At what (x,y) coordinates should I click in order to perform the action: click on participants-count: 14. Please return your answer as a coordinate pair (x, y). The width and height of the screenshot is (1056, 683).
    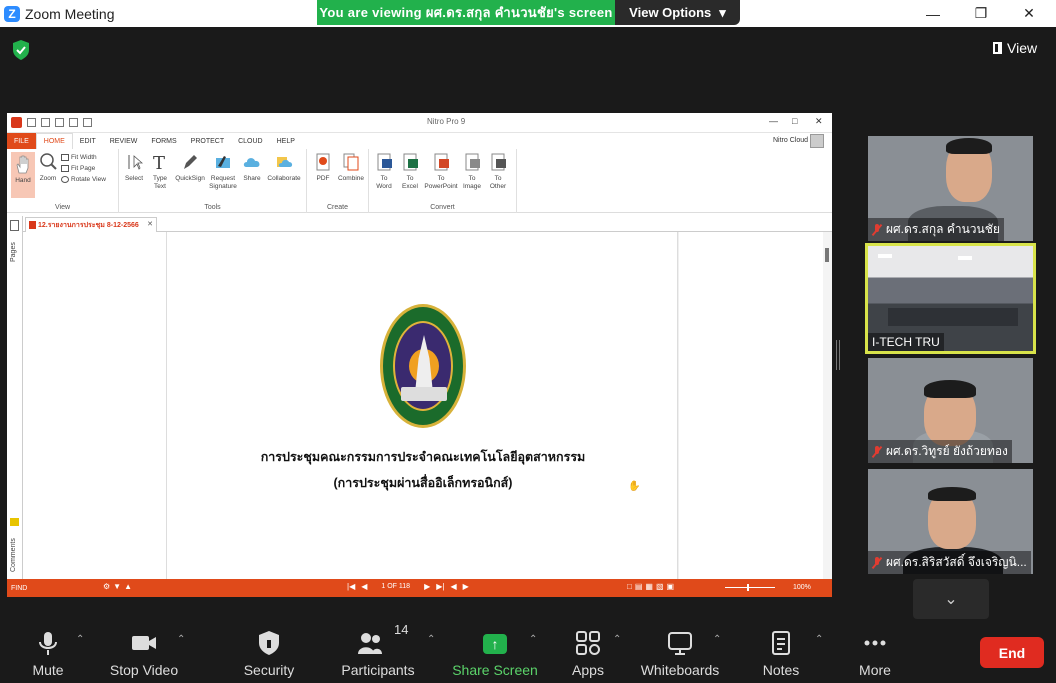
    Looking at the image, I should click on (401, 629).